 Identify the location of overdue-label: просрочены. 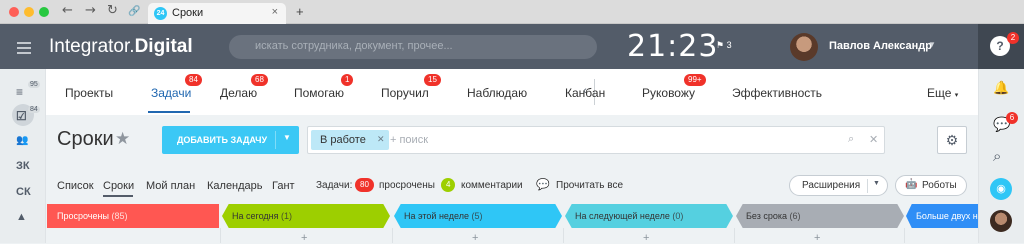
(407, 185).